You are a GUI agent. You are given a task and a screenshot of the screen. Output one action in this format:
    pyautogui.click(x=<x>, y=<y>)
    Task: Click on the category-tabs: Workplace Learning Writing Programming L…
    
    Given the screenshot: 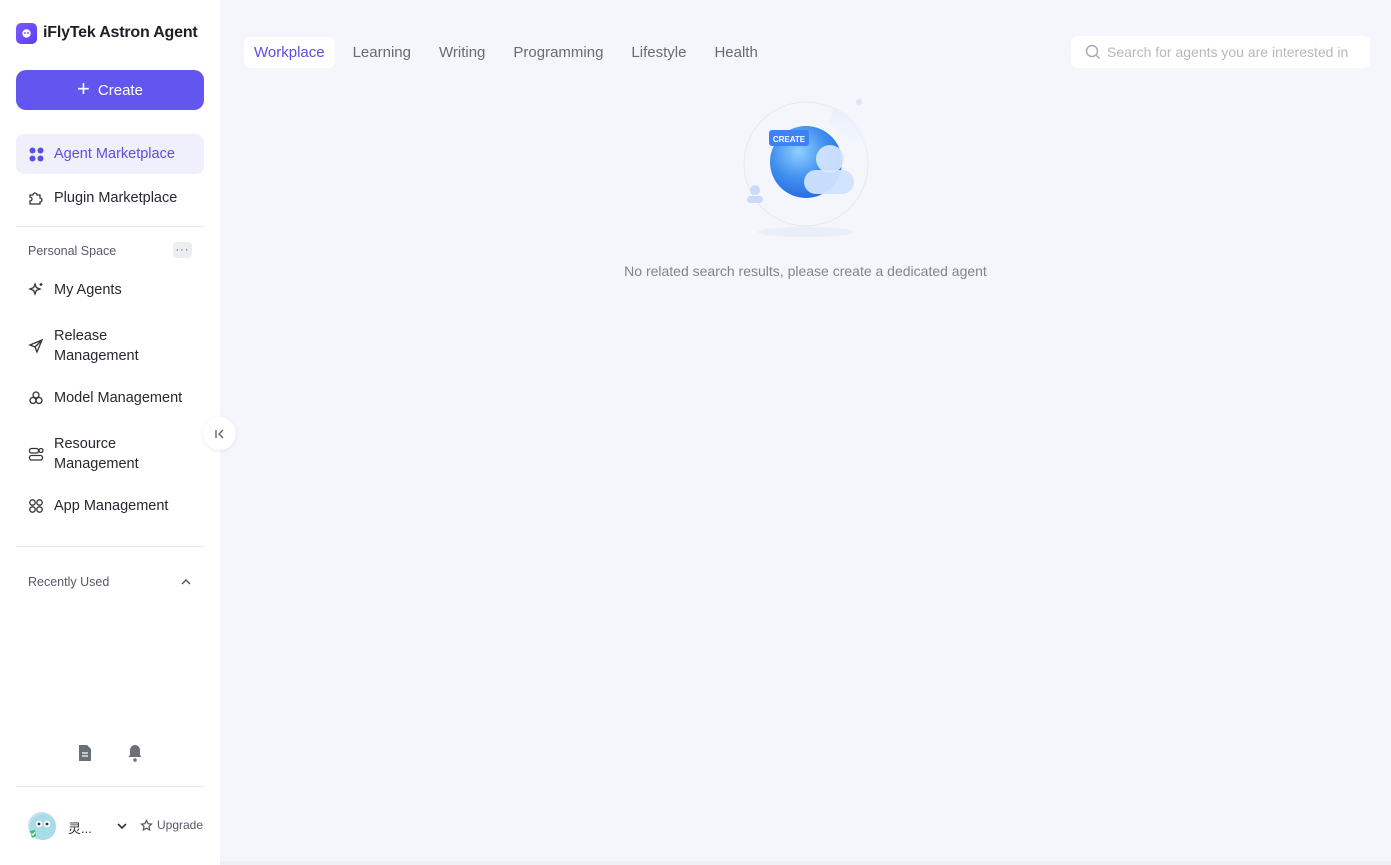 What is the action you would take?
    pyautogui.click(x=510, y=52)
    